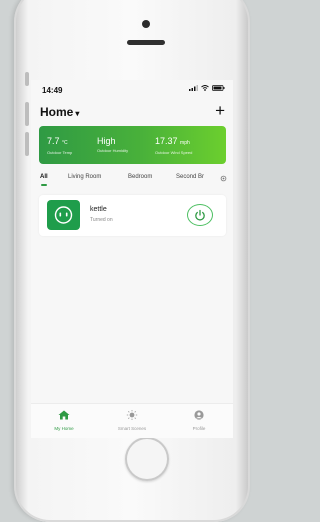  I want to click on tab-bedroom: Bedroom, so click(140, 177).